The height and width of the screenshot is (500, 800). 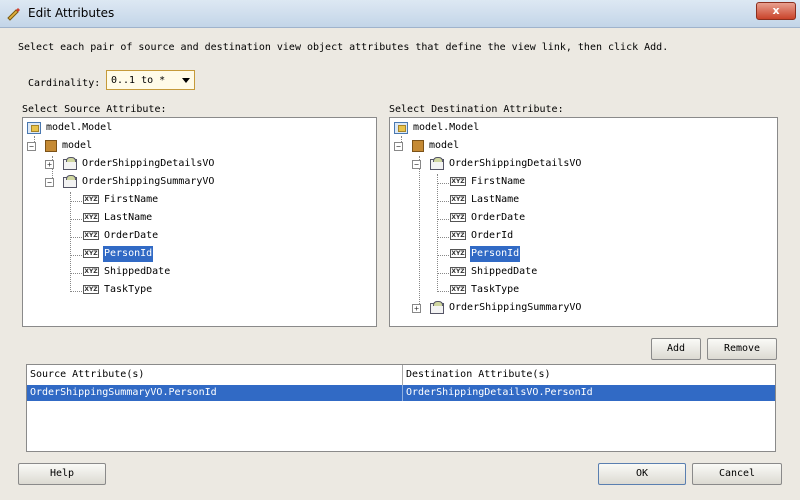 I want to click on chevron-down-icon, so click(x=186, y=80).